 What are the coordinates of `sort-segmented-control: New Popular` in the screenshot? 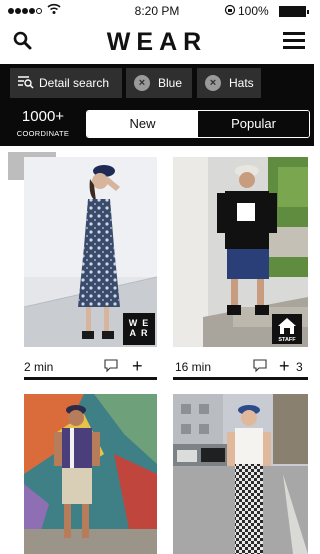 It's located at (198, 124).